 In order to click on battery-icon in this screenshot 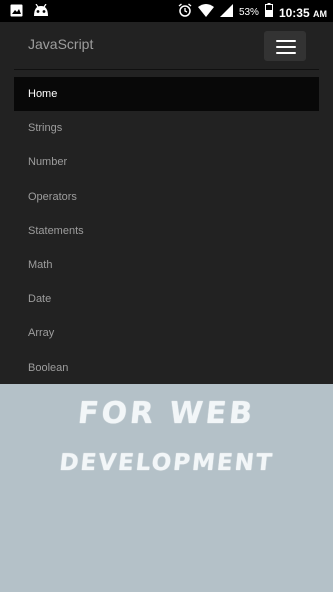, I will do `click(268, 12)`.